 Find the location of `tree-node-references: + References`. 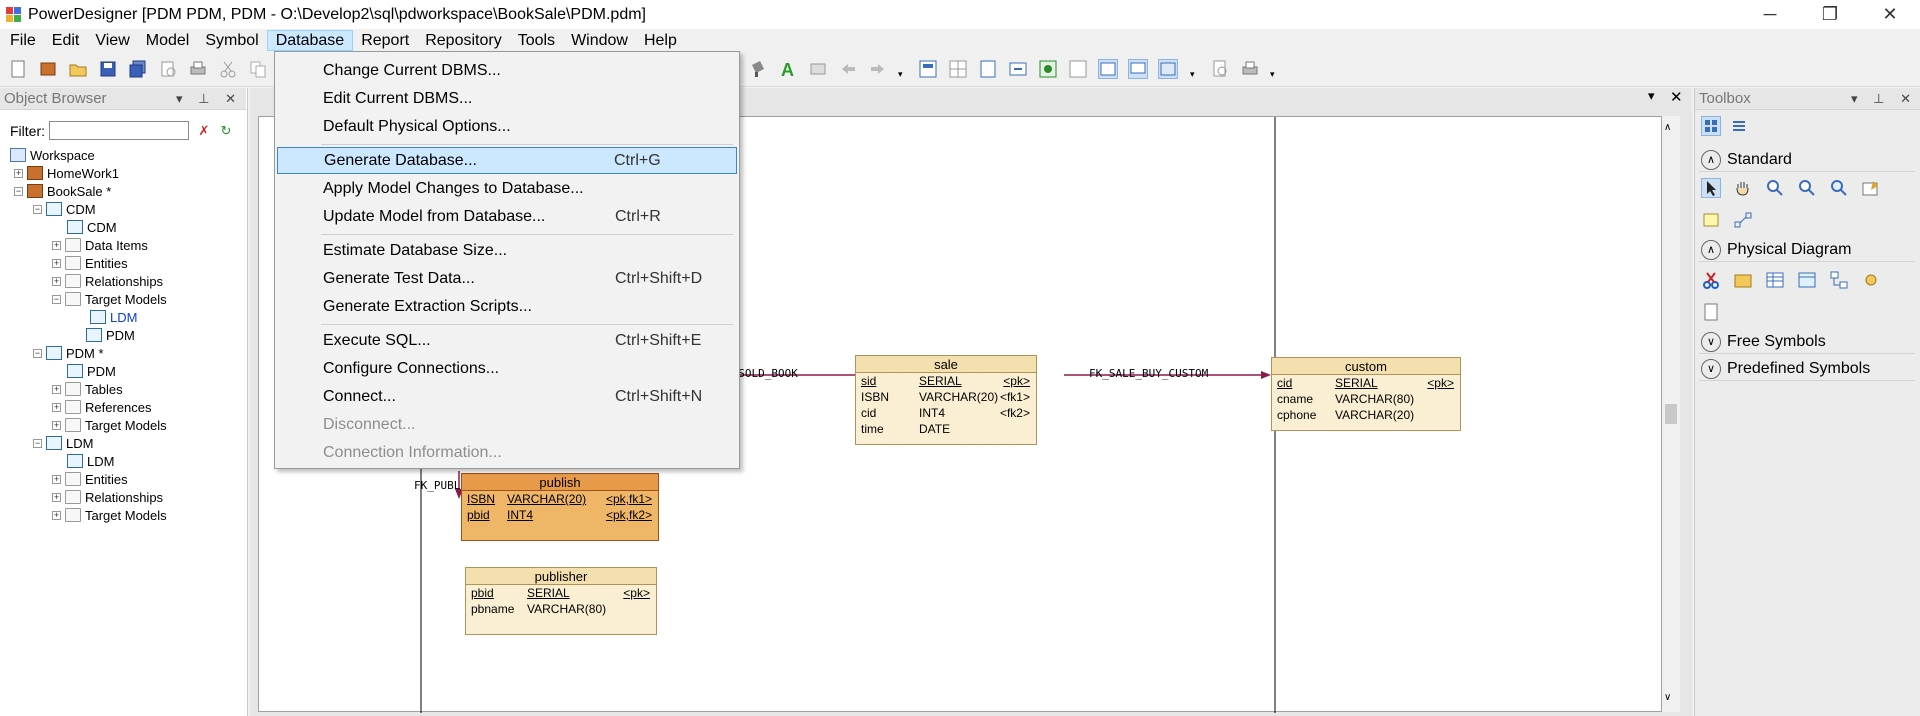

tree-node-references: + References is located at coordinates (101, 407).